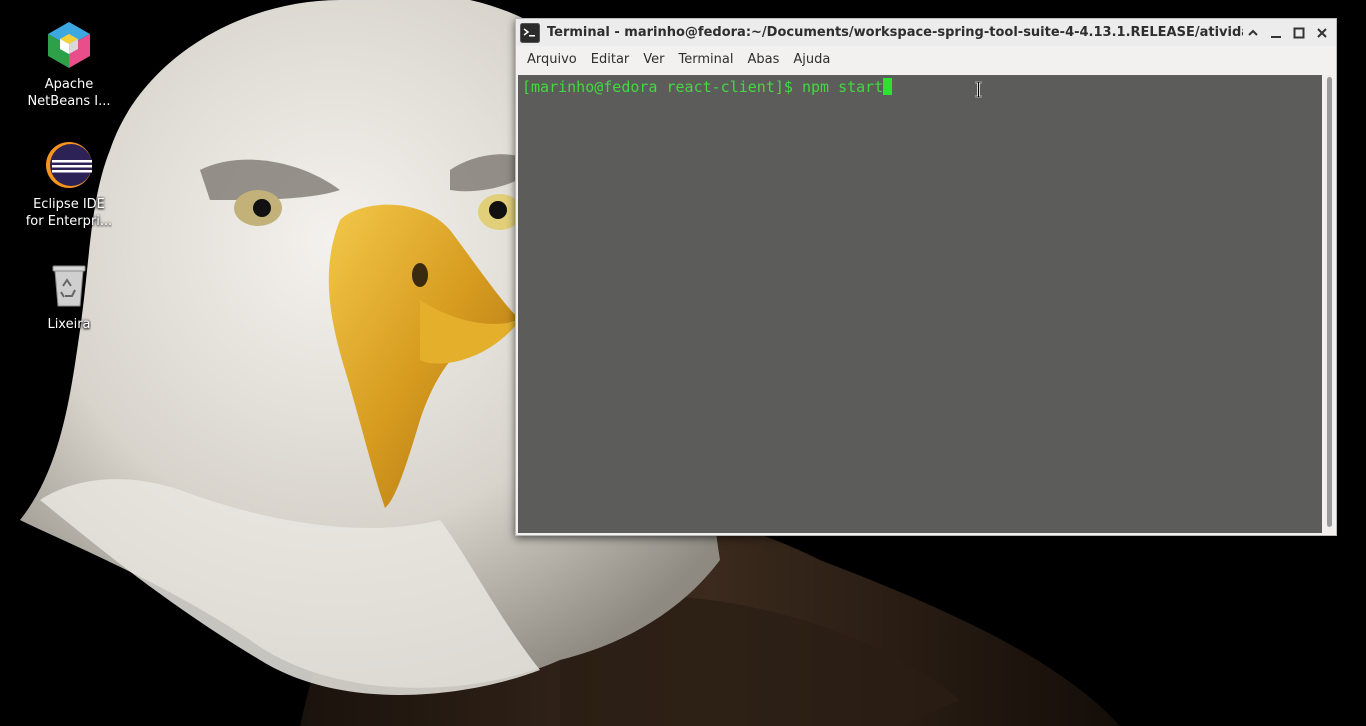 The image size is (1366, 726). I want to click on close-icon, so click(1321, 32).